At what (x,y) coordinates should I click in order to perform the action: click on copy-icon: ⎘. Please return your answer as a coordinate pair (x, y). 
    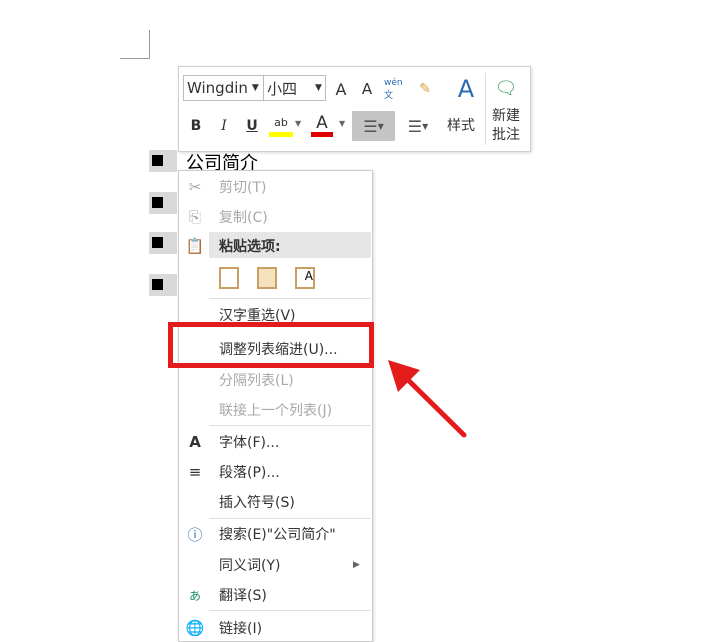
    Looking at the image, I should click on (194, 217).